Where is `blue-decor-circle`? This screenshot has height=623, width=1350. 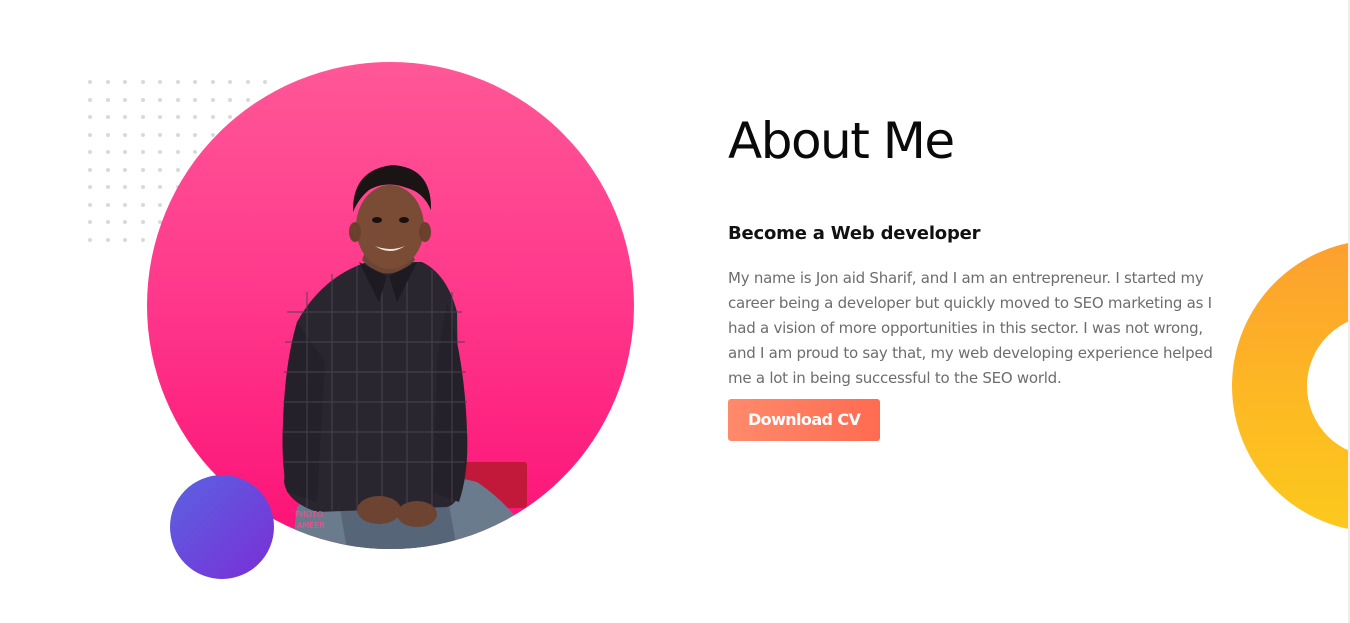 blue-decor-circle is located at coordinates (222, 527).